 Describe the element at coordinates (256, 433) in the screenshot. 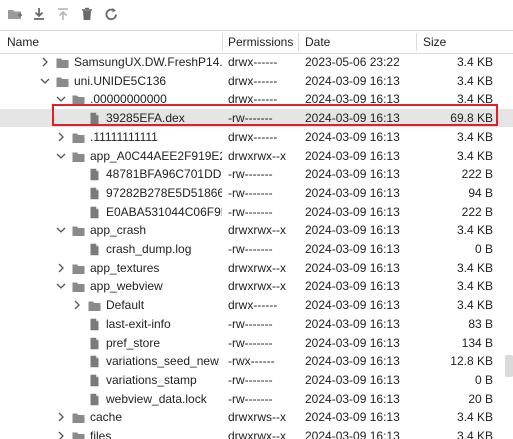

I see `folder-row: files drwxrwx--x 2024-03-09 16:13 3.4 KB` at that location.